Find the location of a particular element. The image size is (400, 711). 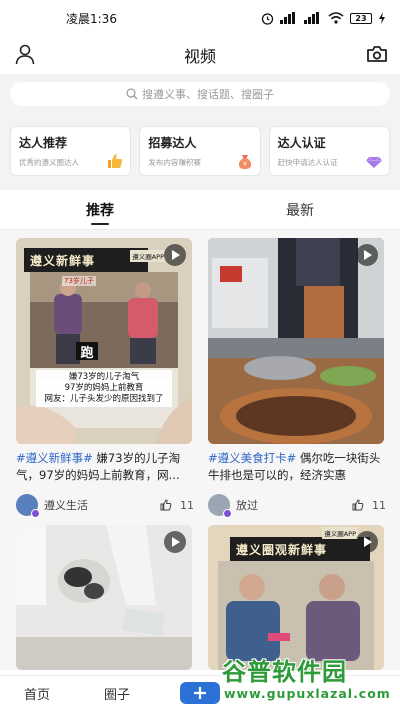

nav-home: 首页 is located at coordinates (37, 693).